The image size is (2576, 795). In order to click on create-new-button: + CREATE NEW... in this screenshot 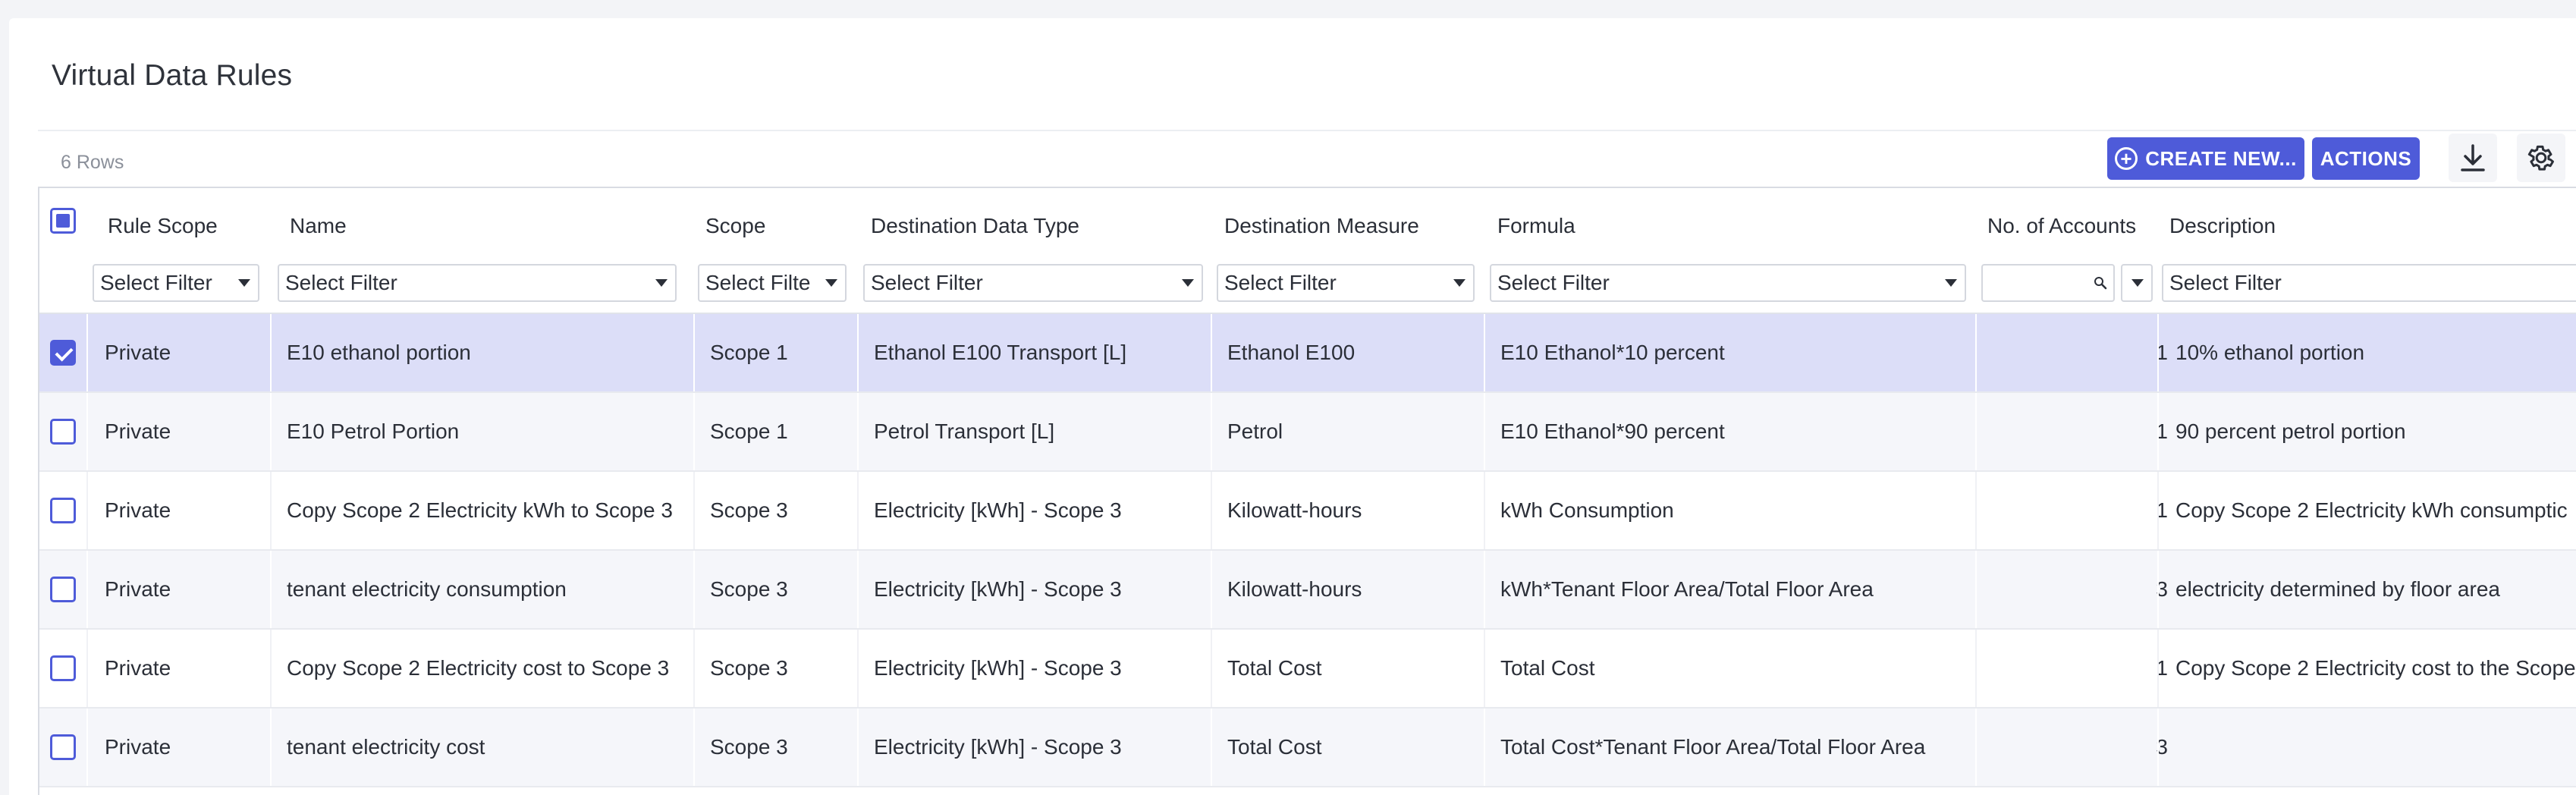, I will do `click(2205, 158)`.